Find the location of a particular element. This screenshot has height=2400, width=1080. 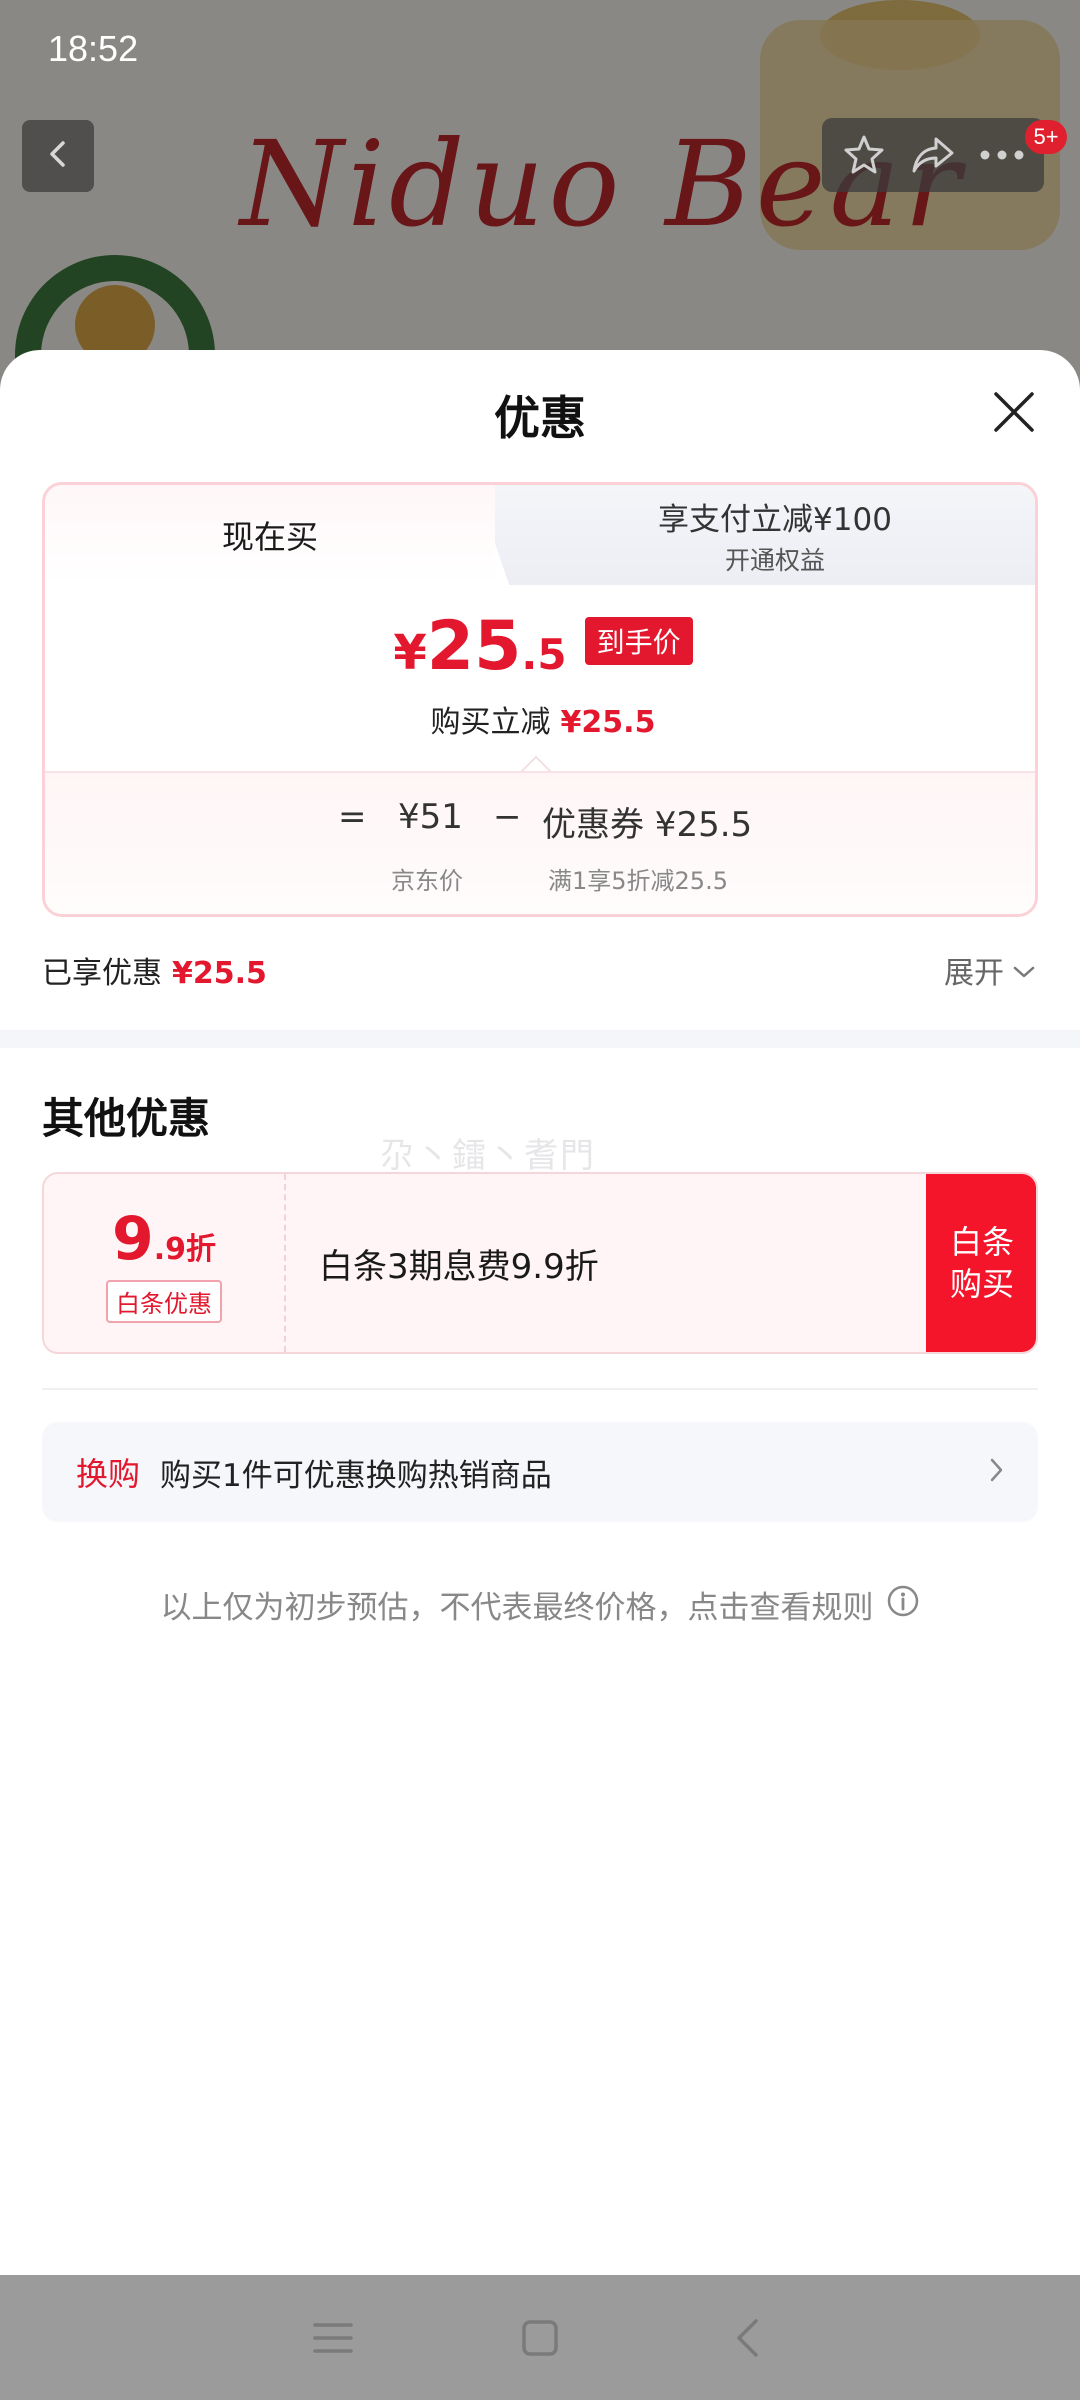

promo-discount-integer: 9 is located at coordinates (132, 1238).